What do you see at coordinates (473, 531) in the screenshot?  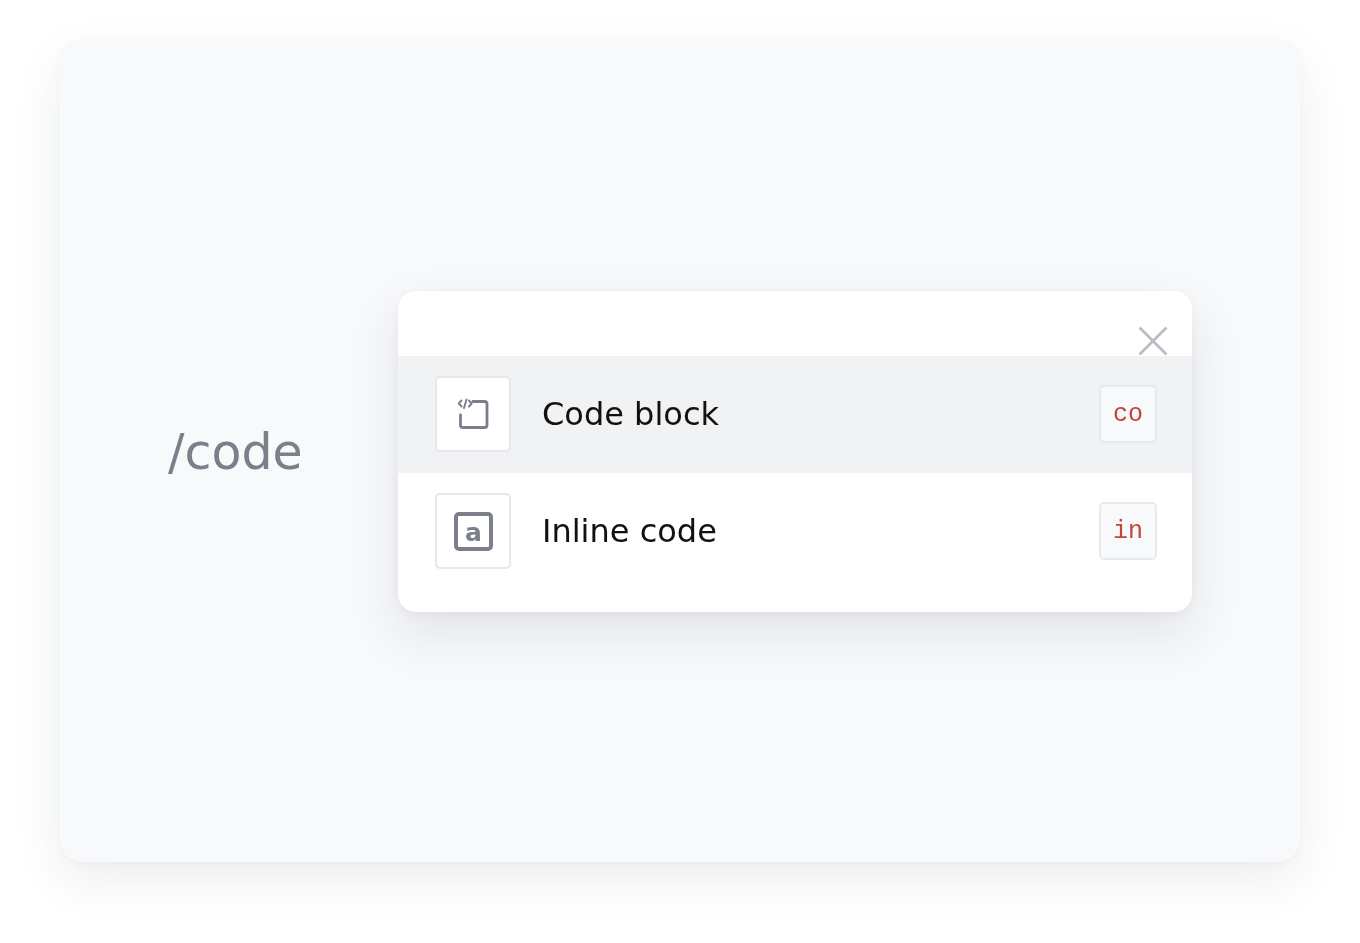 I see `letter-a-icon: a` at bounding box center [473, 531].